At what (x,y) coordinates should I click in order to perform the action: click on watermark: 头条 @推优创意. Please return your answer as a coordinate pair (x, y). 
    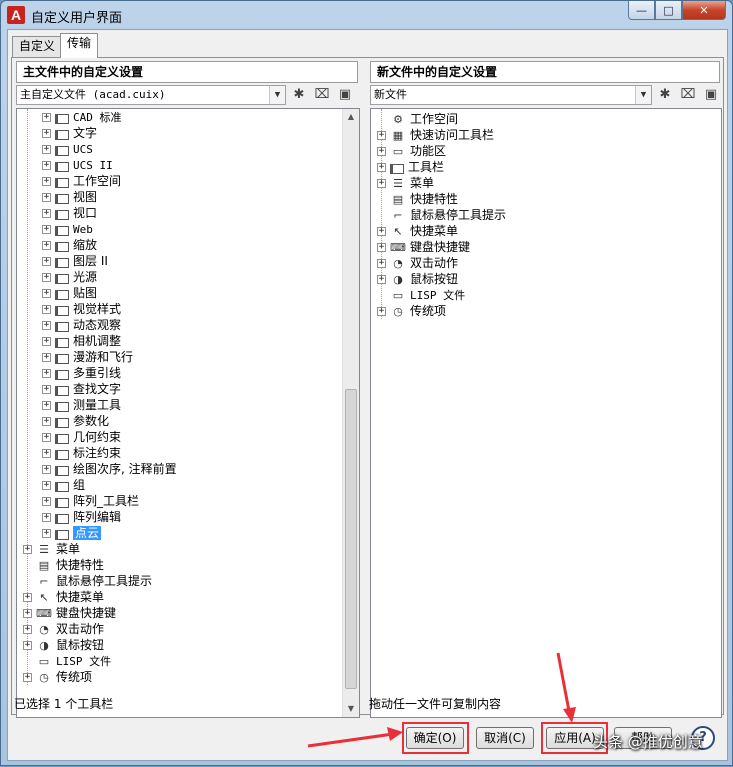
    Looking at the image, I should click on (648, 742).